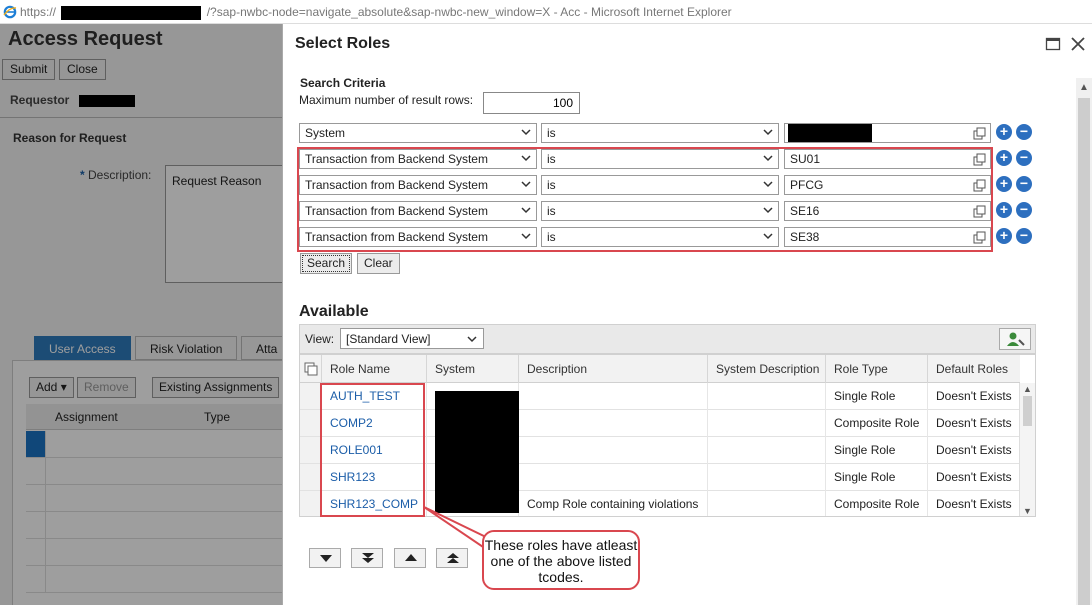  Describe the element at coordinates (216, 387) in the screenshot. I see `existing-assignments-button: Existing Assignments` at that location.